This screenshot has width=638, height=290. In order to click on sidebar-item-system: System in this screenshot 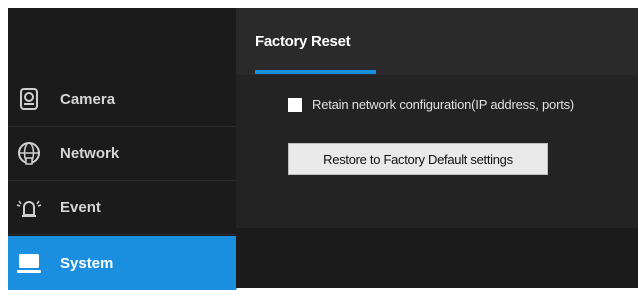, I will do `click(128, 263)`.